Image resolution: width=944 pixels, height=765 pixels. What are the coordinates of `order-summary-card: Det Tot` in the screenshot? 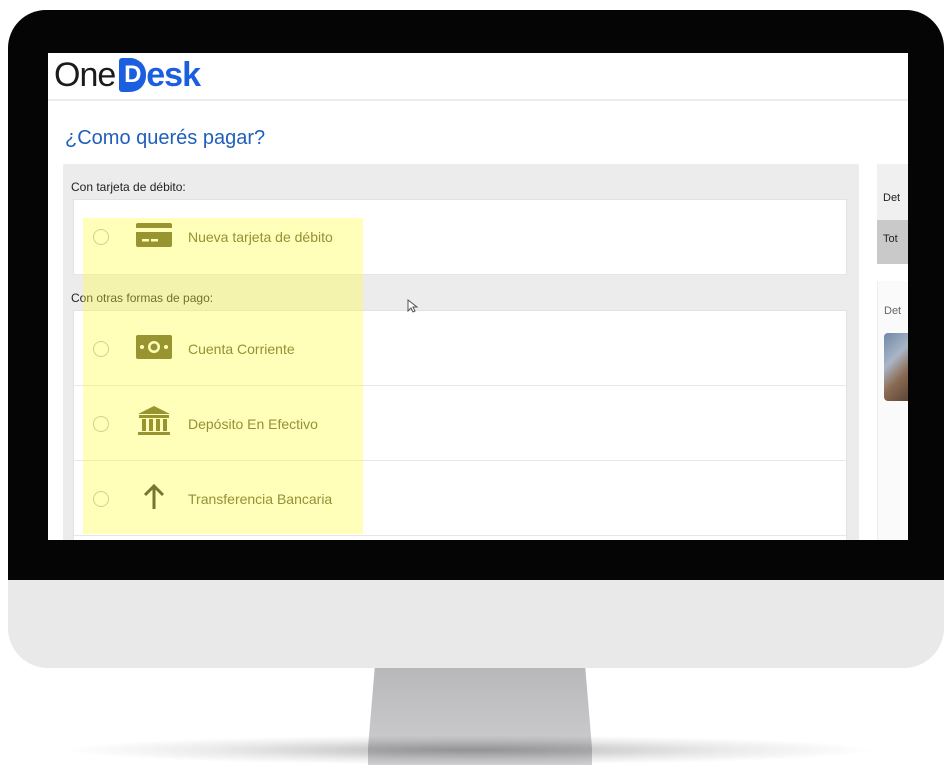 It's located at (892, 214).